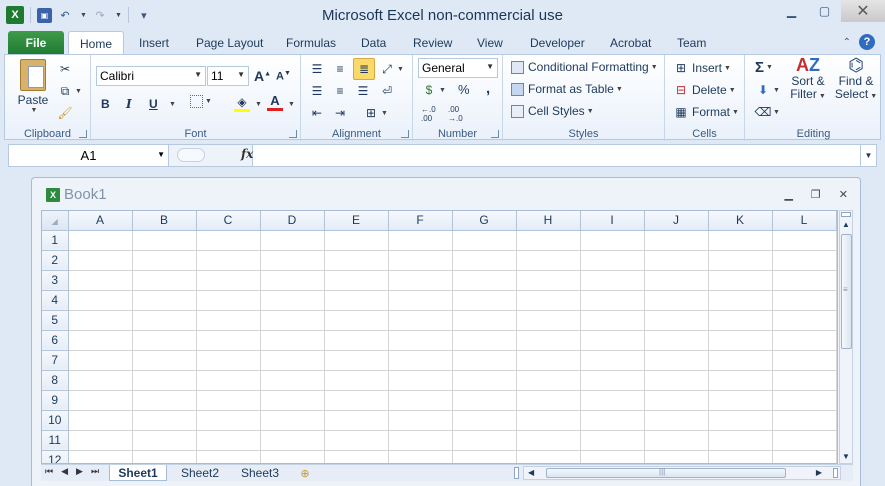 This screenshot has height=486, width=885. What do you see at coordinates (373, 43) in the screenshot?
I see `tab-data: Data` at bounding box center [373, 43].